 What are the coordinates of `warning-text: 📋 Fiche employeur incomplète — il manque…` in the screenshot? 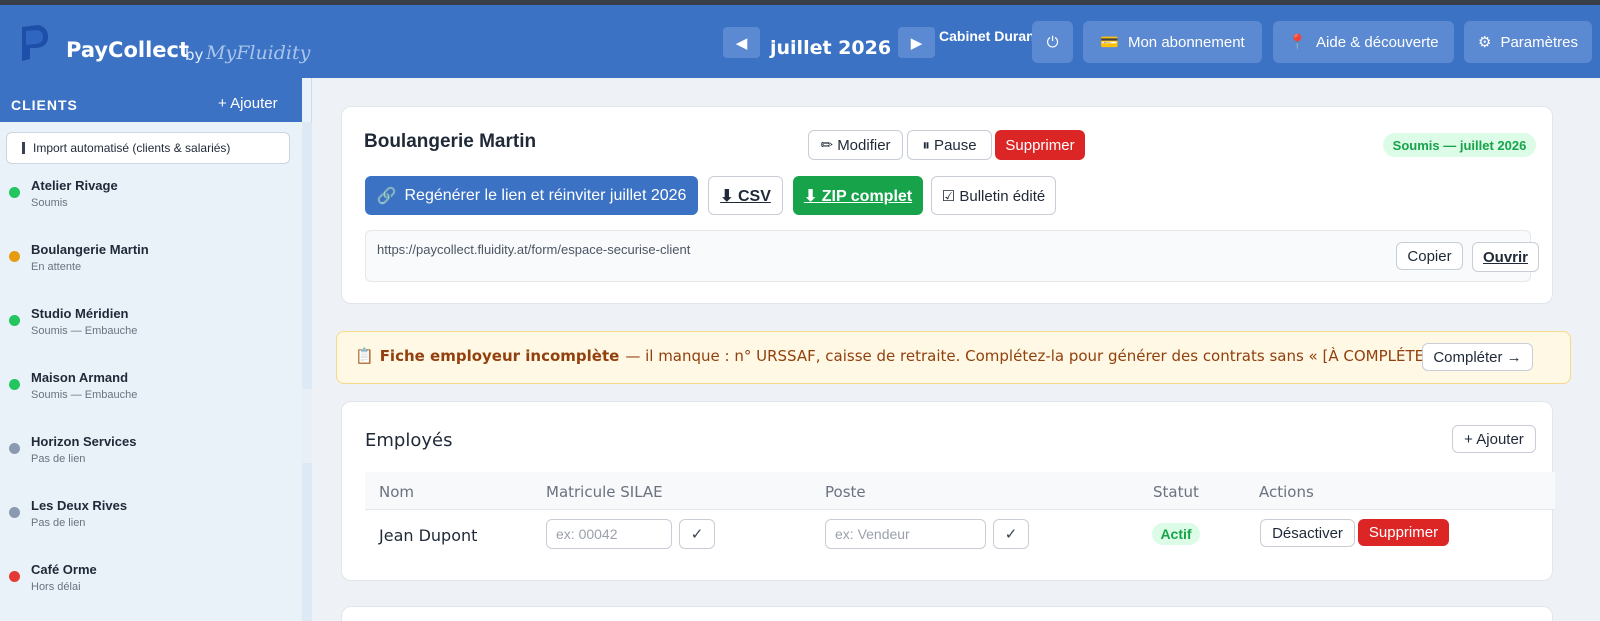 It's located at (907, 356).